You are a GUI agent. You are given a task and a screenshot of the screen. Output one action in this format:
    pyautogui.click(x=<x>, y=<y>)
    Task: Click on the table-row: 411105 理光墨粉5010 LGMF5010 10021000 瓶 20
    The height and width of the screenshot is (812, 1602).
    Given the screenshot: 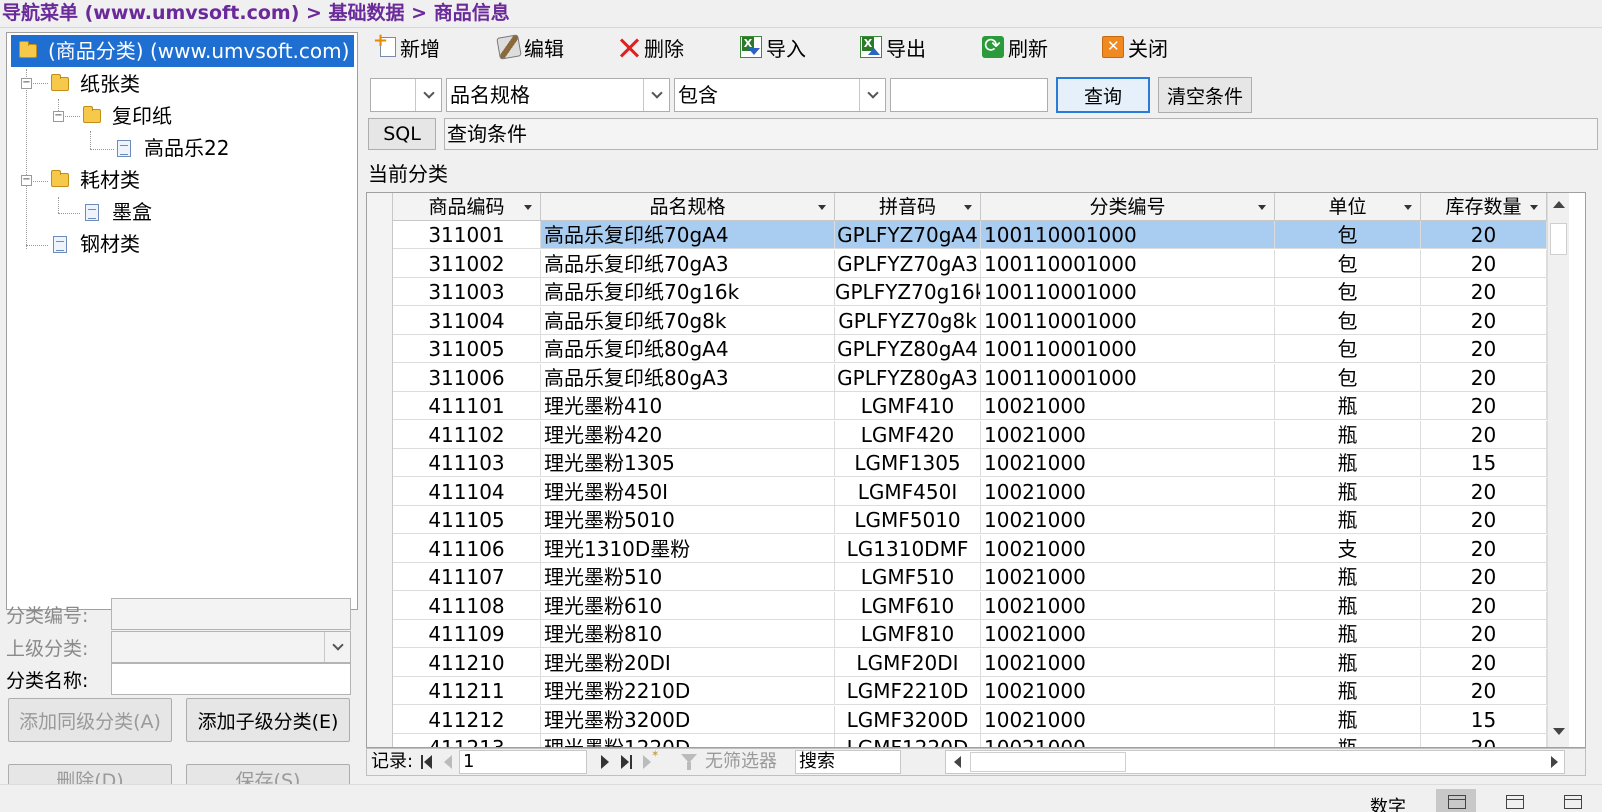 What is the action you would take?
    pyautogui.click(x=976, y=520)
    